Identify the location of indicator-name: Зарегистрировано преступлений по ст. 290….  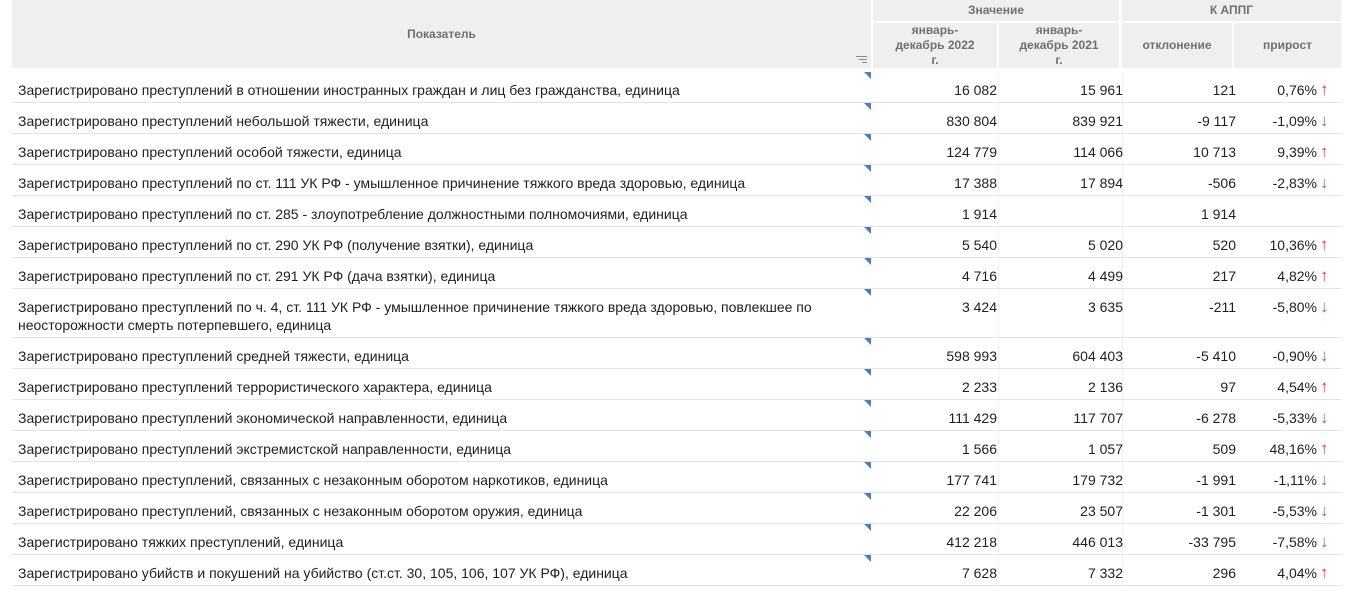
(276, 245).